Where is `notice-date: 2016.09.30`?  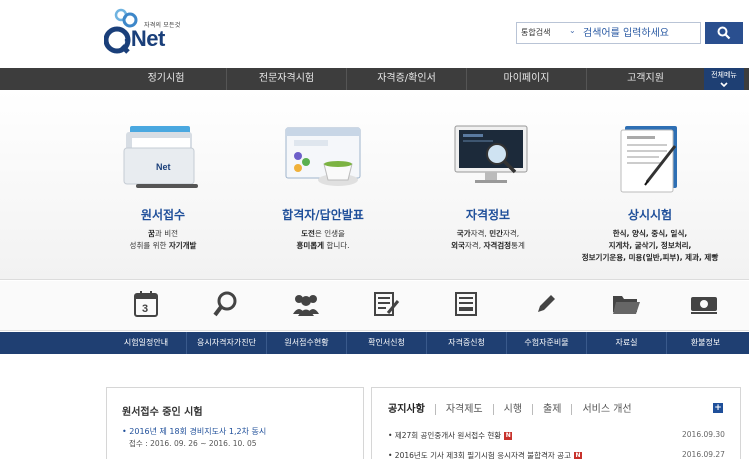 notice-date: 2016.09.30 is located at coordinates (703, 434).